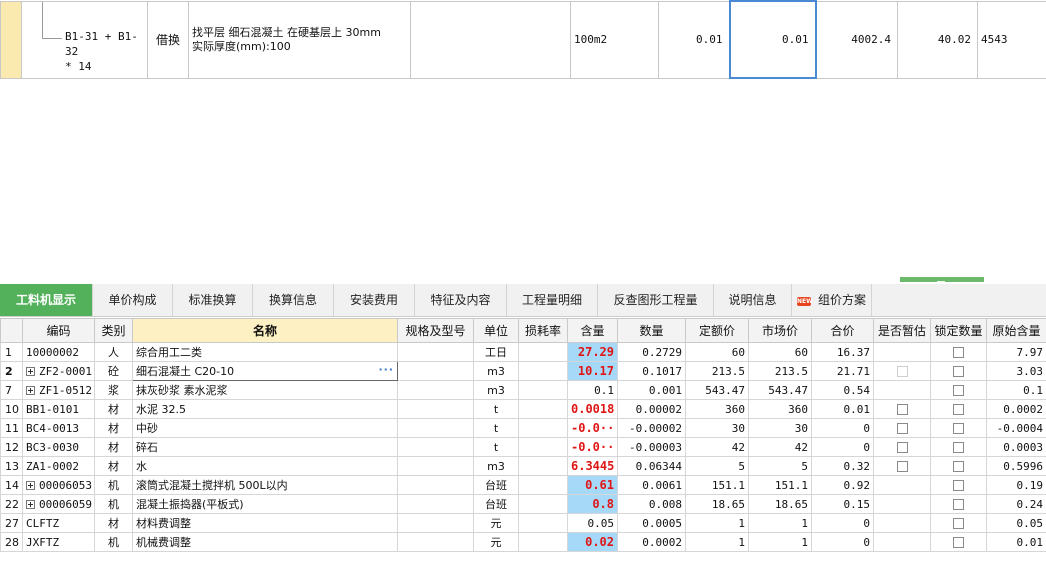 The width and height of the screenshot is (1046, 563). What do you see at coordinates (1016, 352) in the screenshot?
I see `original-content-cell: 7.97` at bounding box center [1016, 352].